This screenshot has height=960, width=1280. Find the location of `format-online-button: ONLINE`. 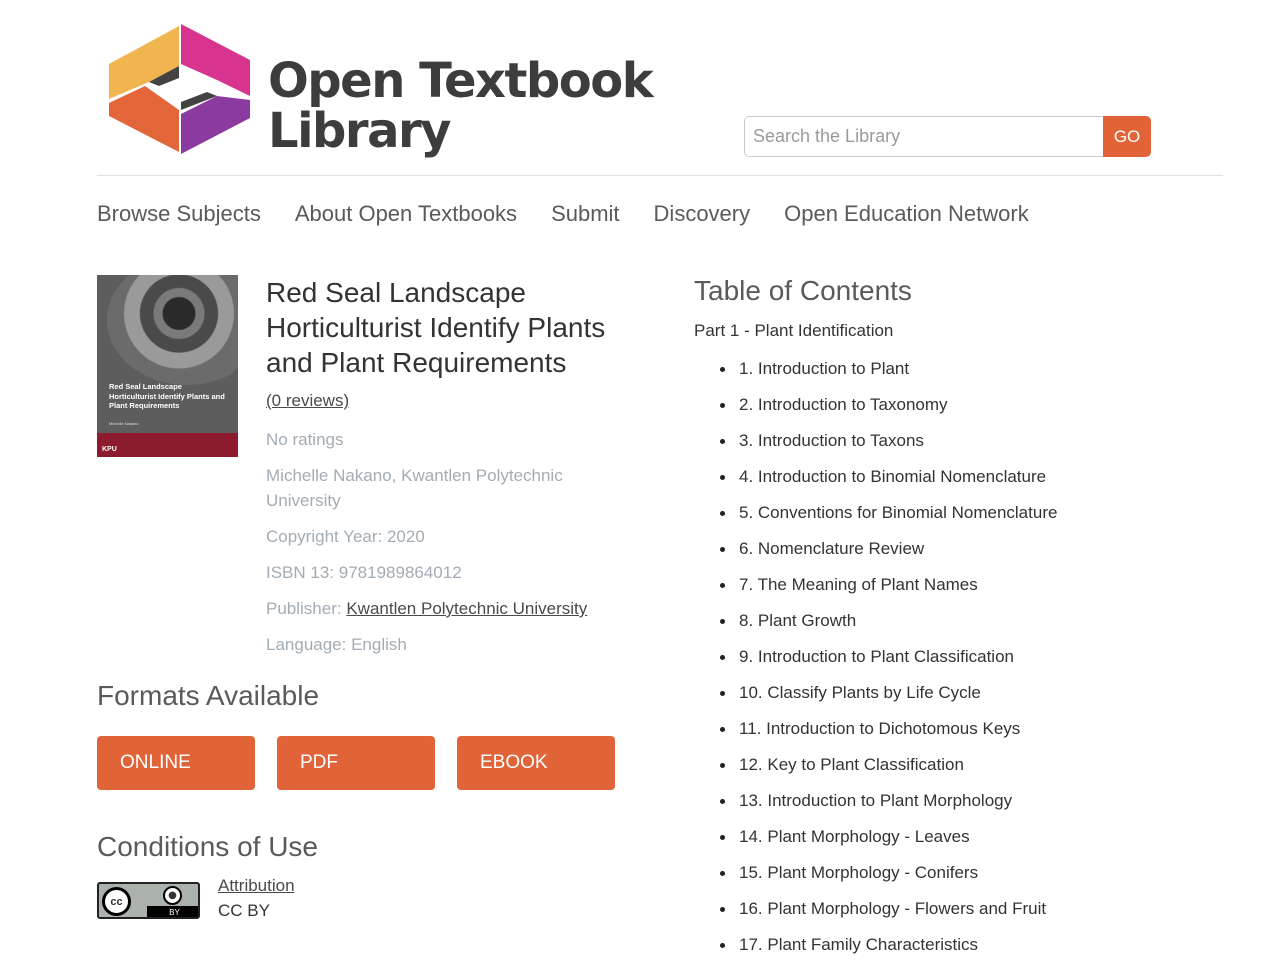

format-online-button: ONLINE is located at coordinates (176, 763).